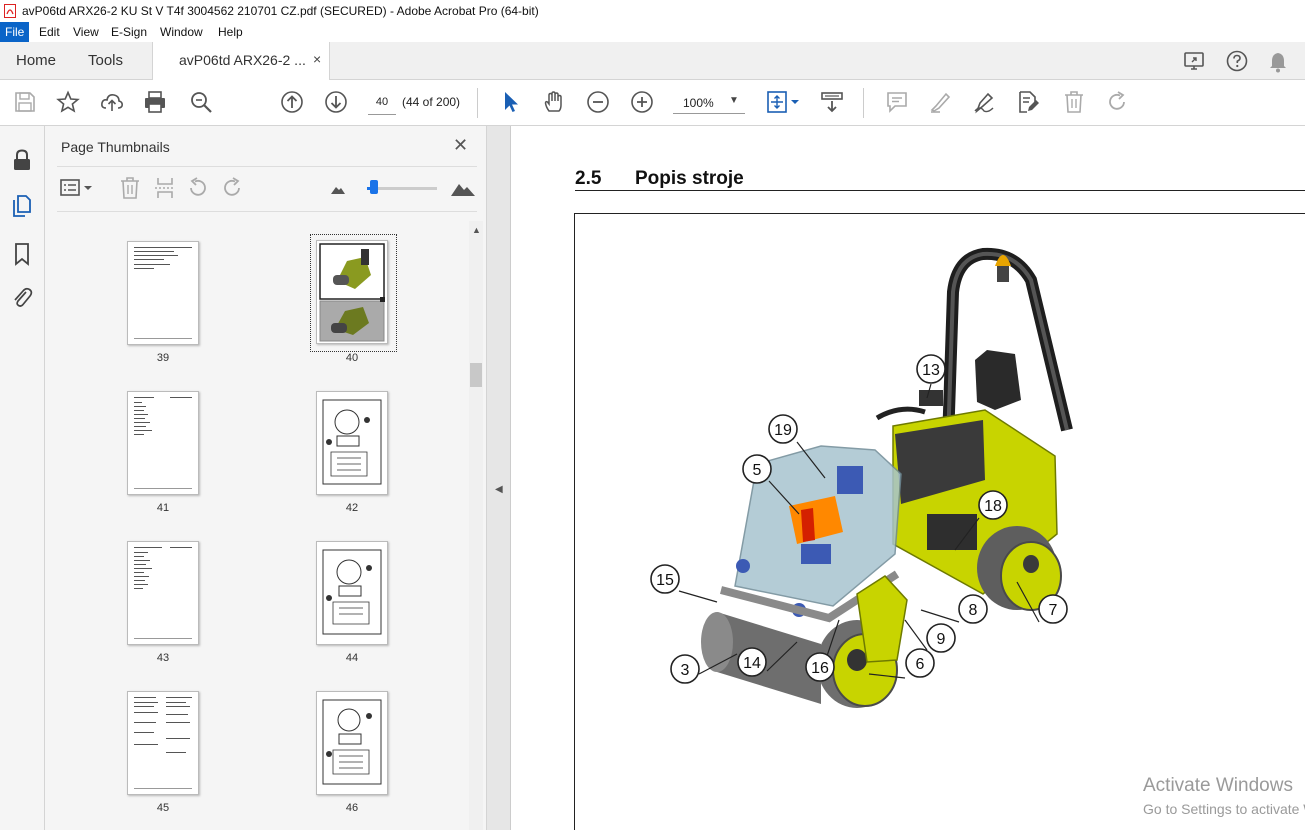 The width and height of the screenshot is (1305, 830). What do you see at coordinates (652, 61) in the screenshot?
I see `tab-bar: Home Tools avP06td ARX26-2 ... ×` at bounding box center [652, 61].